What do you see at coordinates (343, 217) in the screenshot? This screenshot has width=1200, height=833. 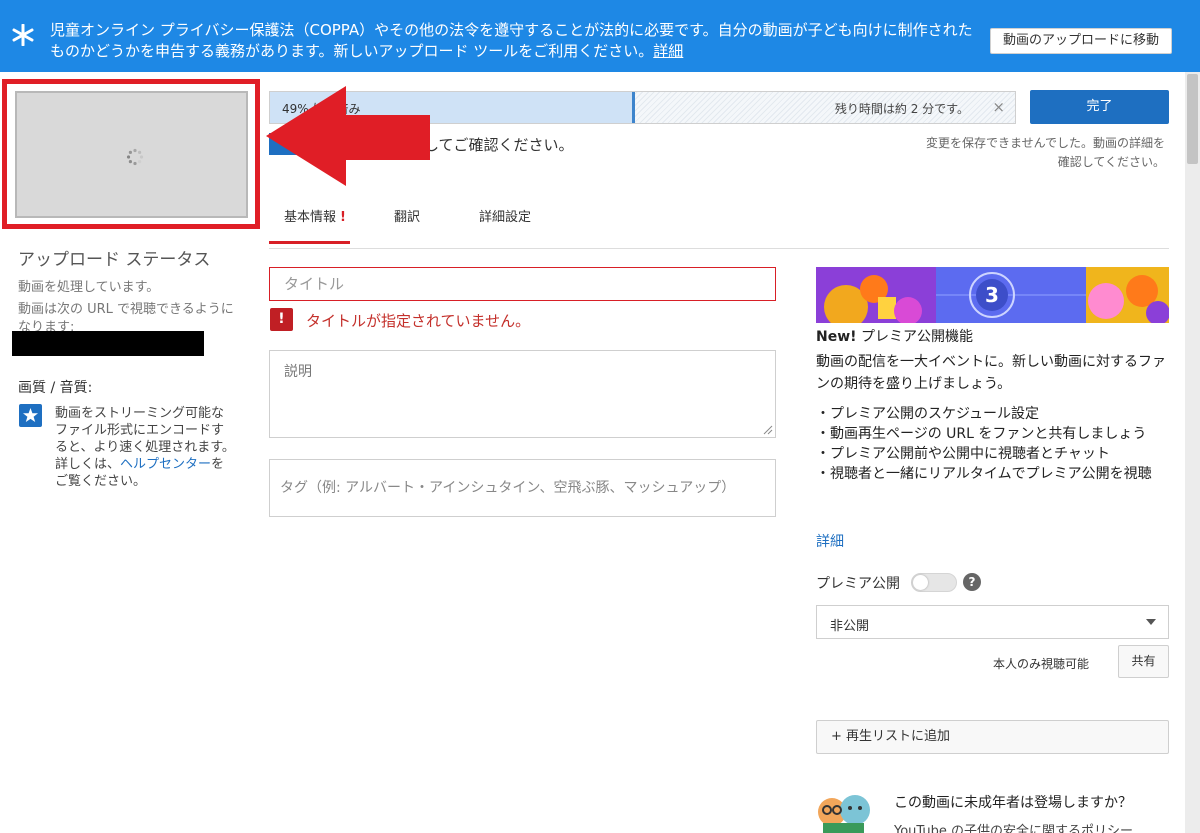 I see `tab-error-badge: !` at bounding box center [343, 217].